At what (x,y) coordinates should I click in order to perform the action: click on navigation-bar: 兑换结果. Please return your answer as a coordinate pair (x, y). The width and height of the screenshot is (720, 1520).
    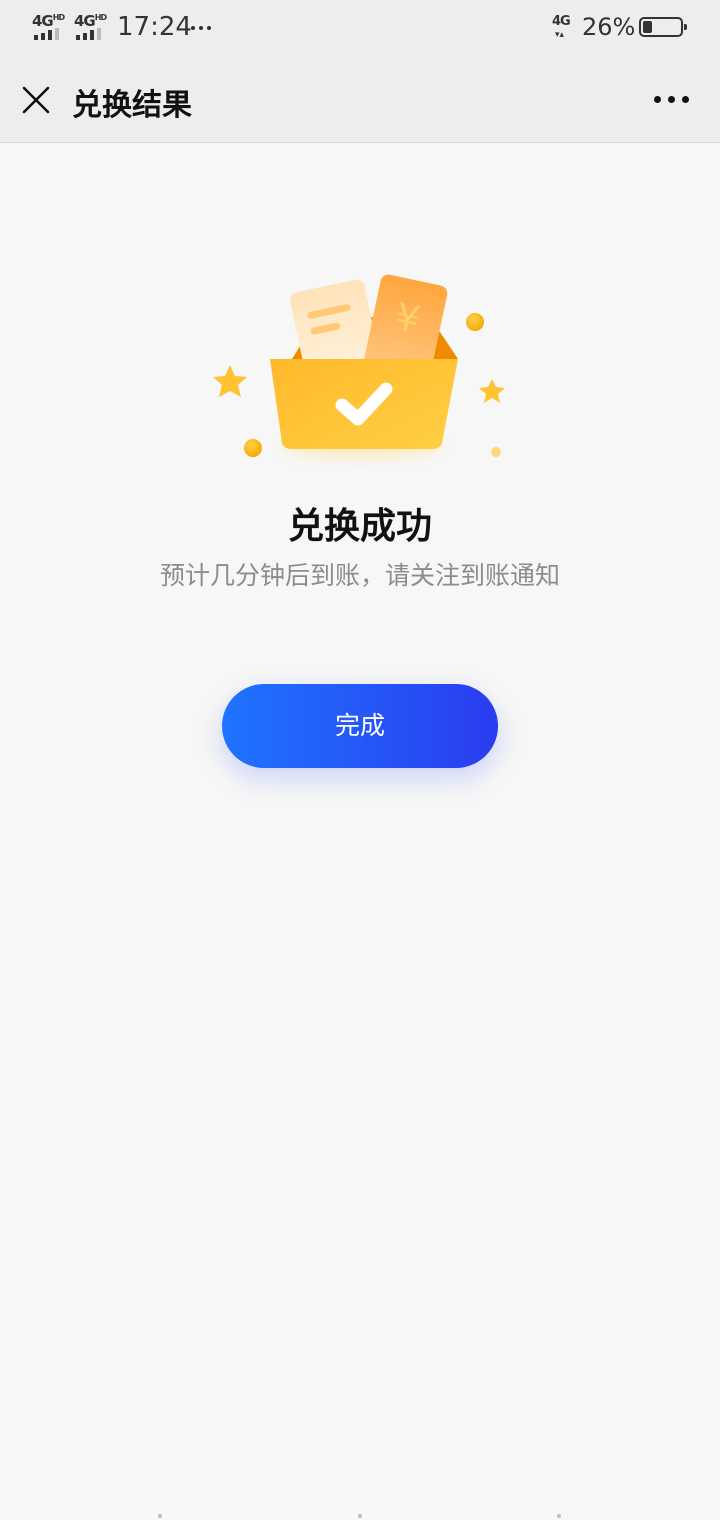
    Looking at the image, I should click on (360, 100).